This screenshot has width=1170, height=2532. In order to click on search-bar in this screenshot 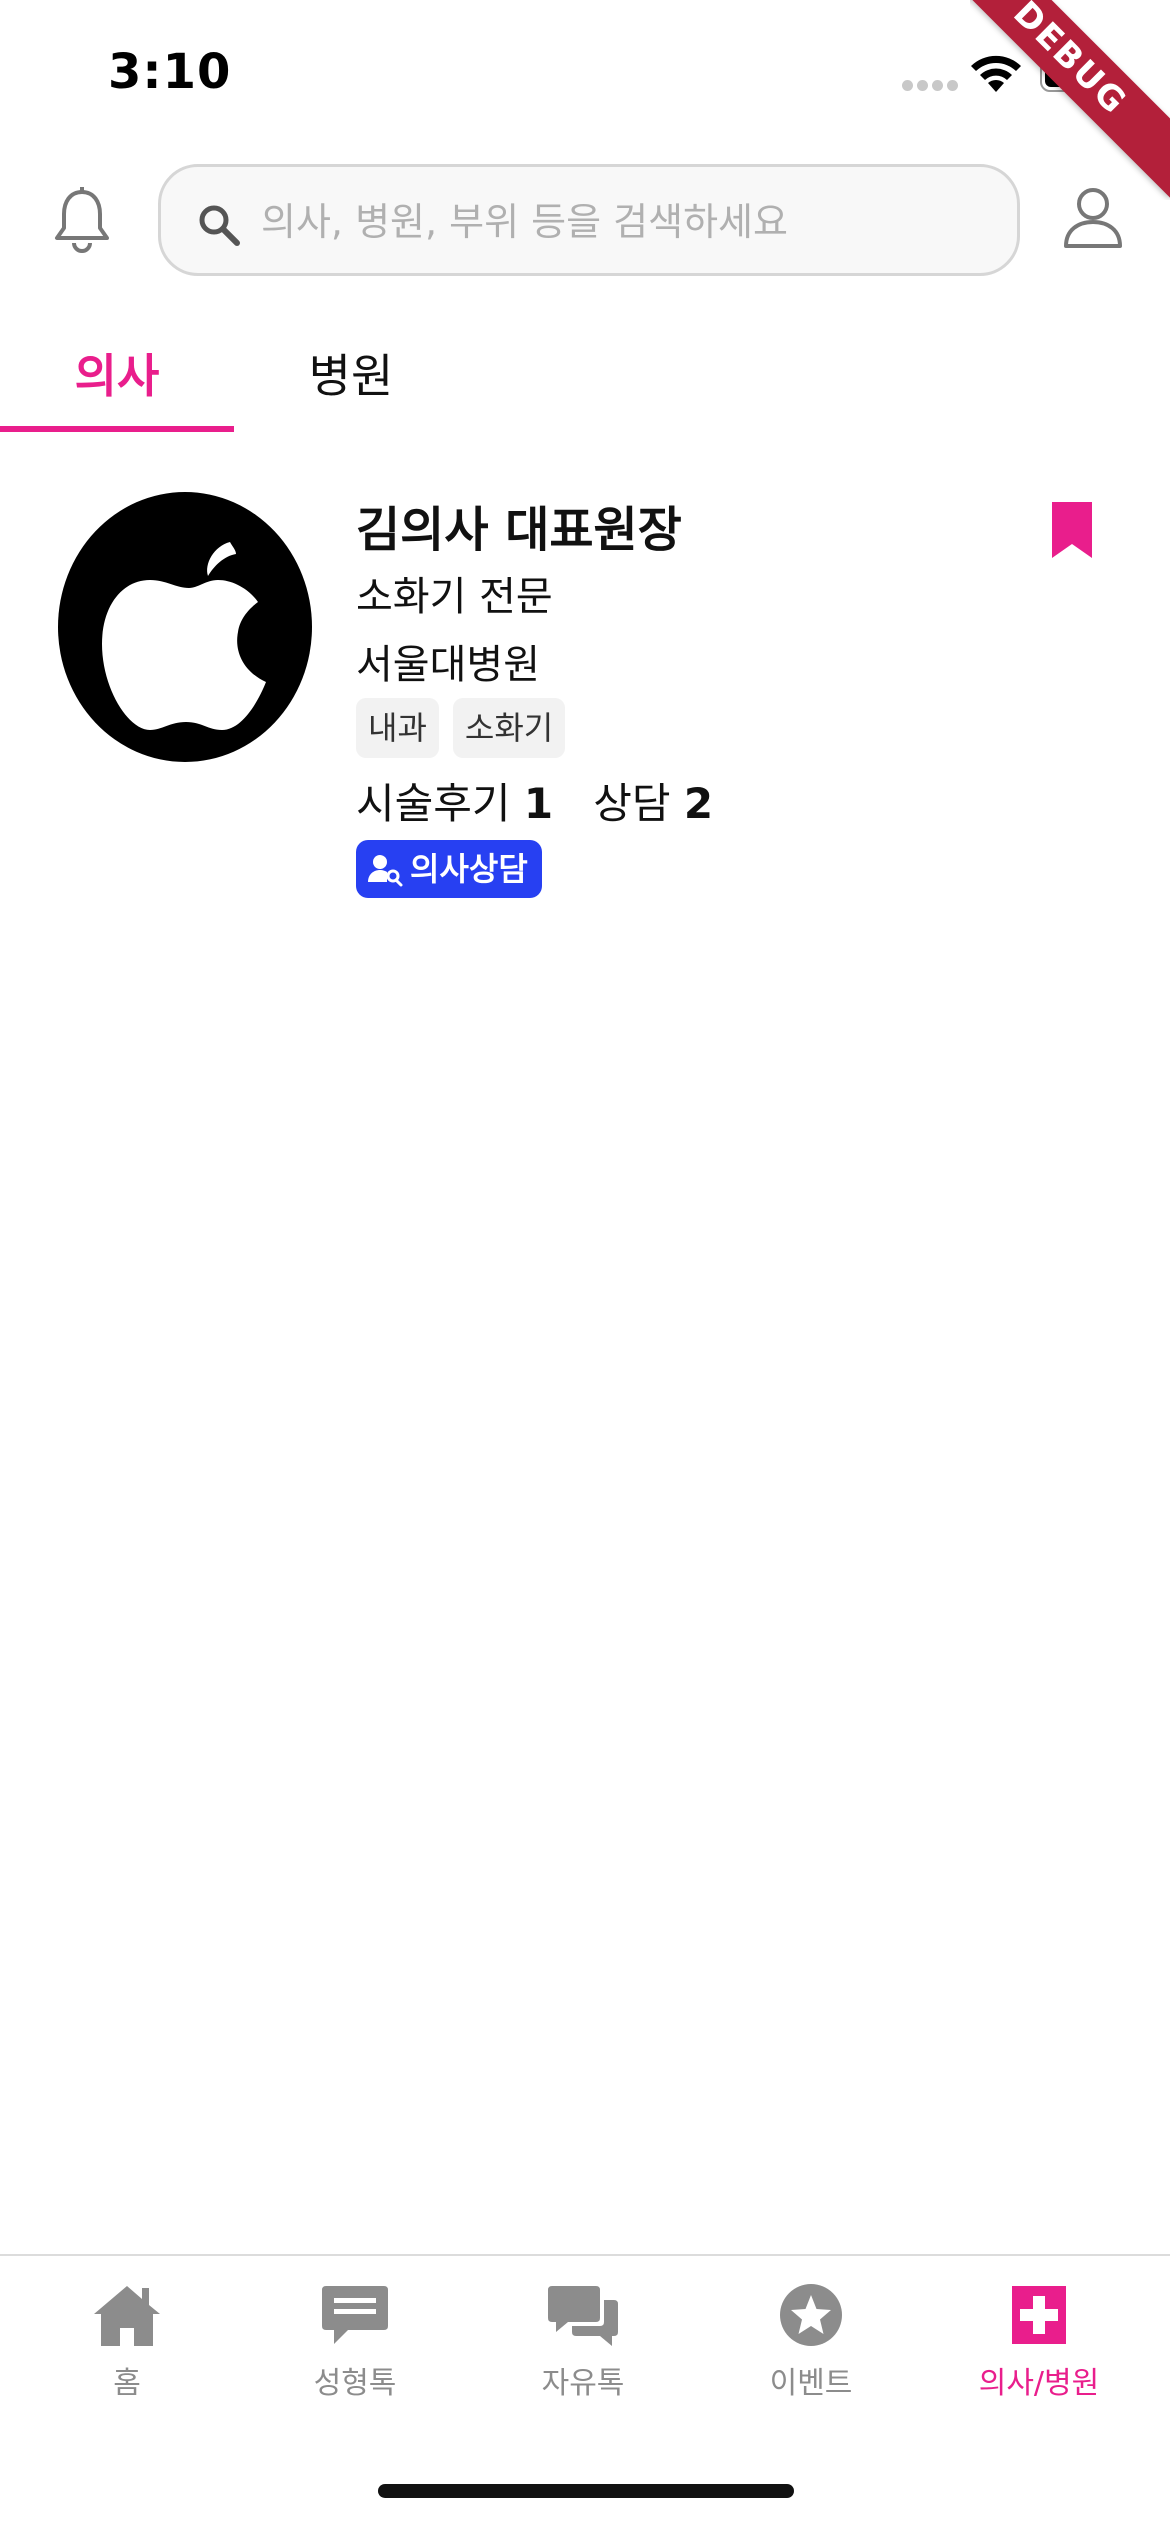, I will do `click(589, 220)`.